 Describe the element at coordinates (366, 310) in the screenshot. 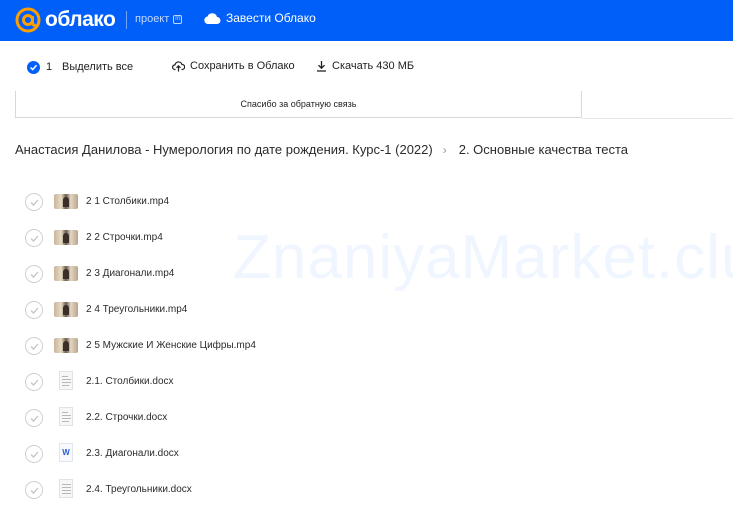

I see `file-row: 2 4 Треугольники.mp4` at that location.